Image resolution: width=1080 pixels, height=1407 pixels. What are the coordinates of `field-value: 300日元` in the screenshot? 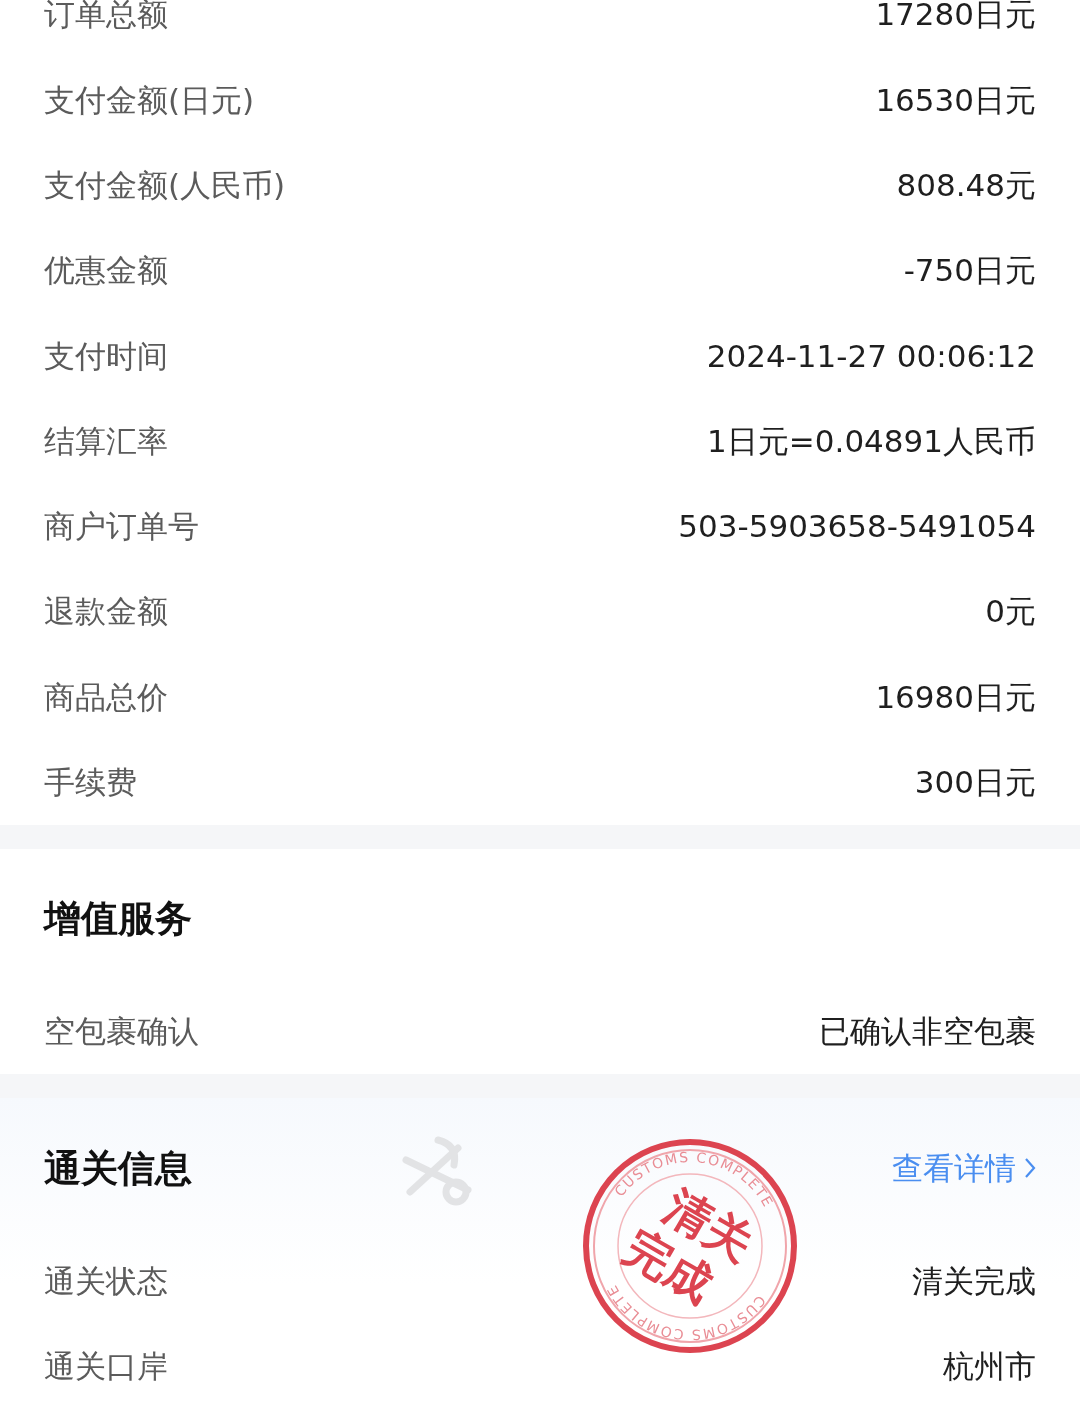 It's located at (975, 783).